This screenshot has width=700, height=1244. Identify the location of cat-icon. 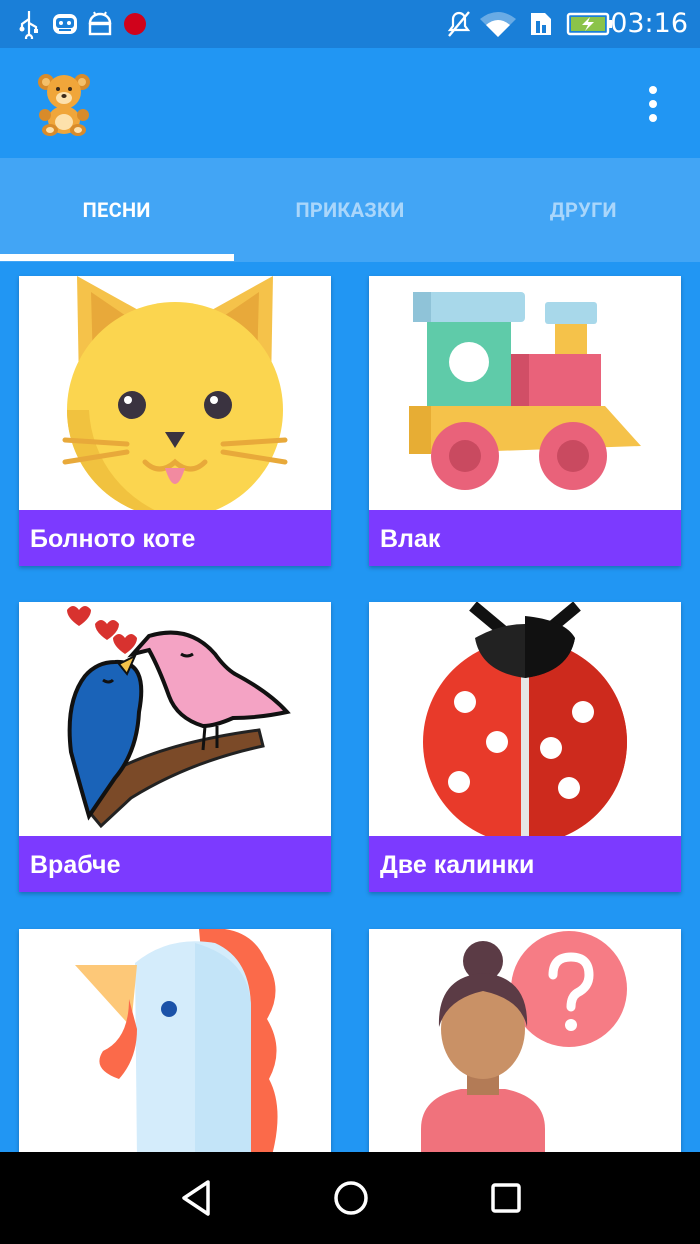
(175, 393).